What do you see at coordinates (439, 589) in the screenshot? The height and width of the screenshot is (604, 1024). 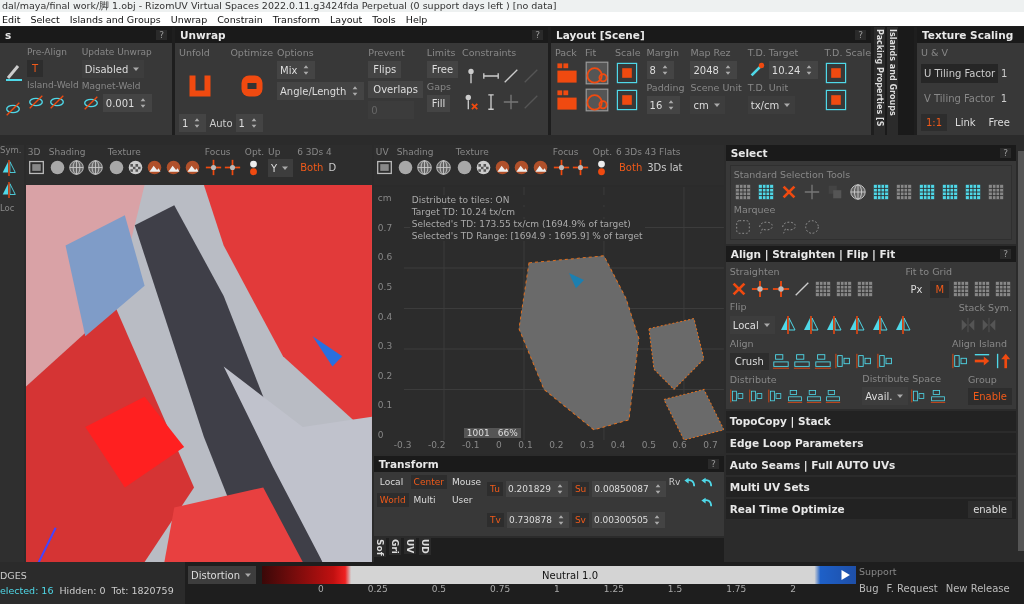 I see `scale-tick-label: 0.5` at bounding box center [439, 589].